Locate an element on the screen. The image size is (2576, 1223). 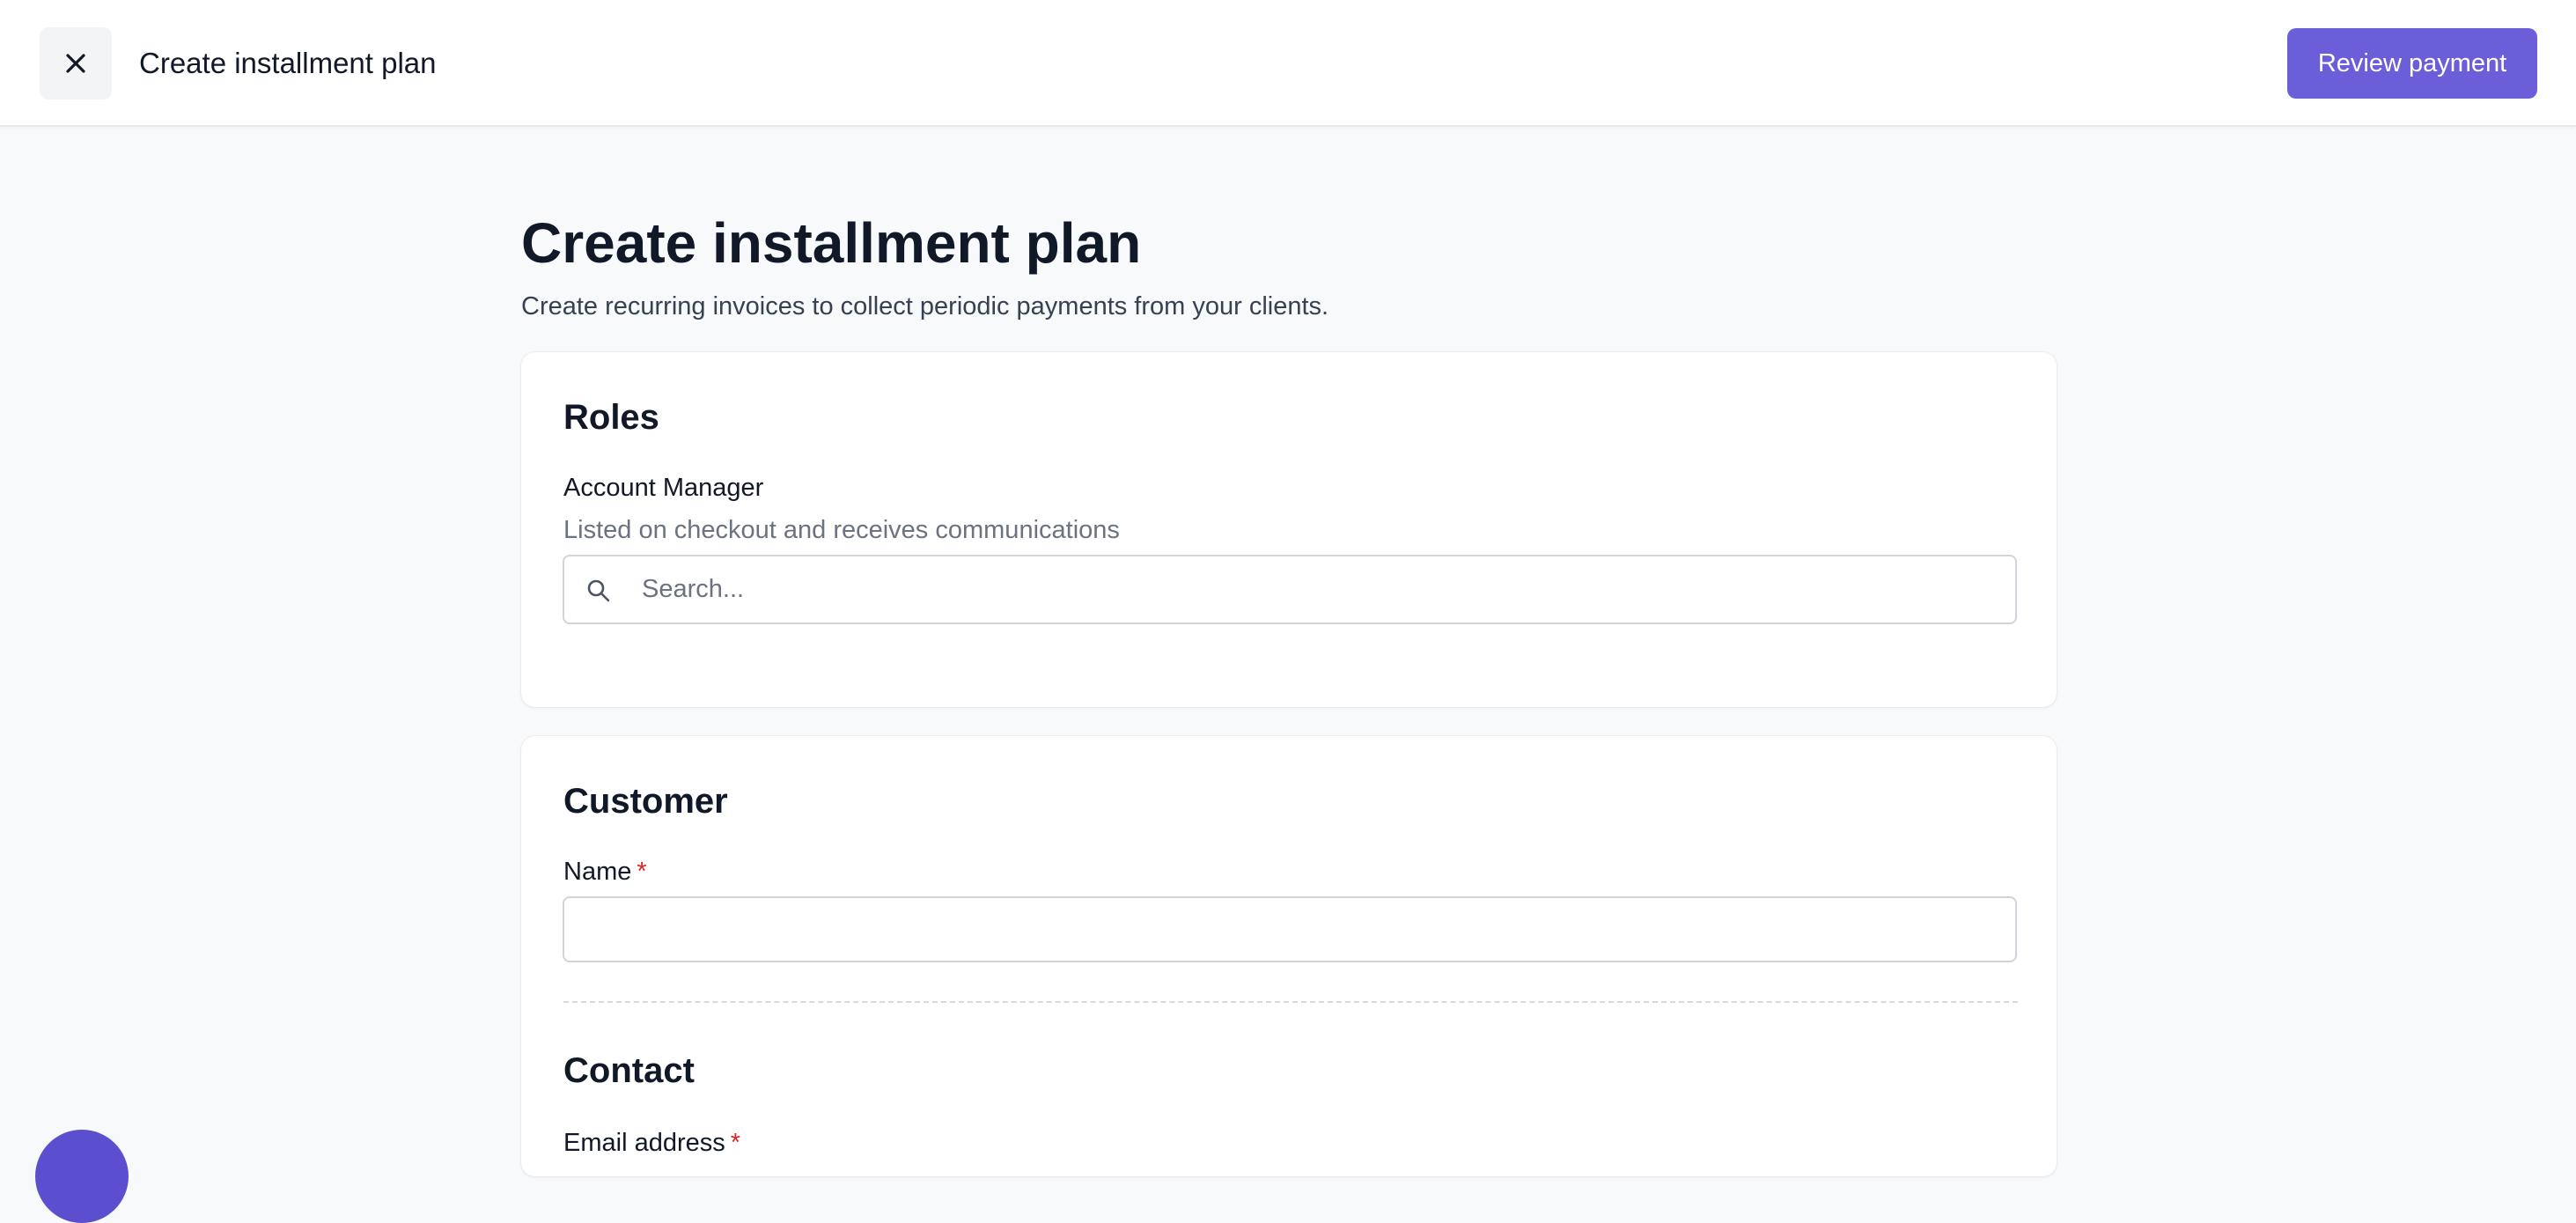
name-input is located at coordinates (1290, 929).